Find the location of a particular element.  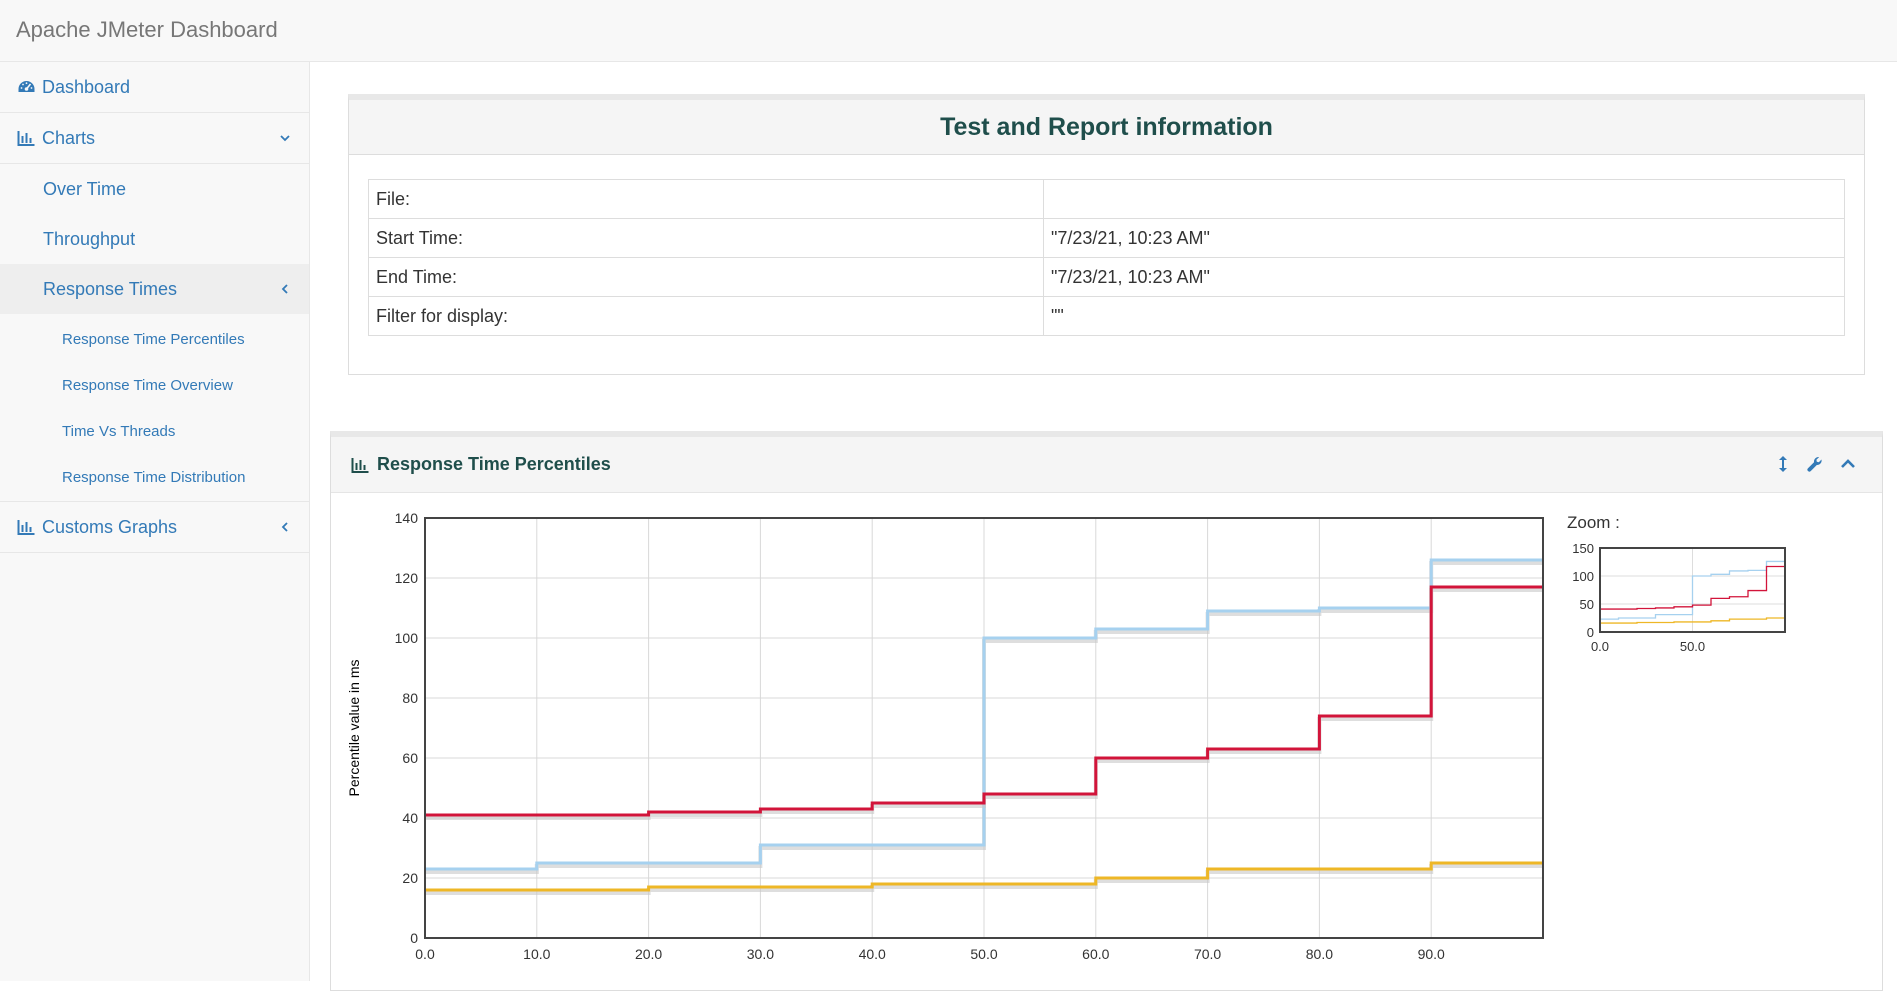

info-panel-title: Test and Report information is located at coordinates (1106, 126).